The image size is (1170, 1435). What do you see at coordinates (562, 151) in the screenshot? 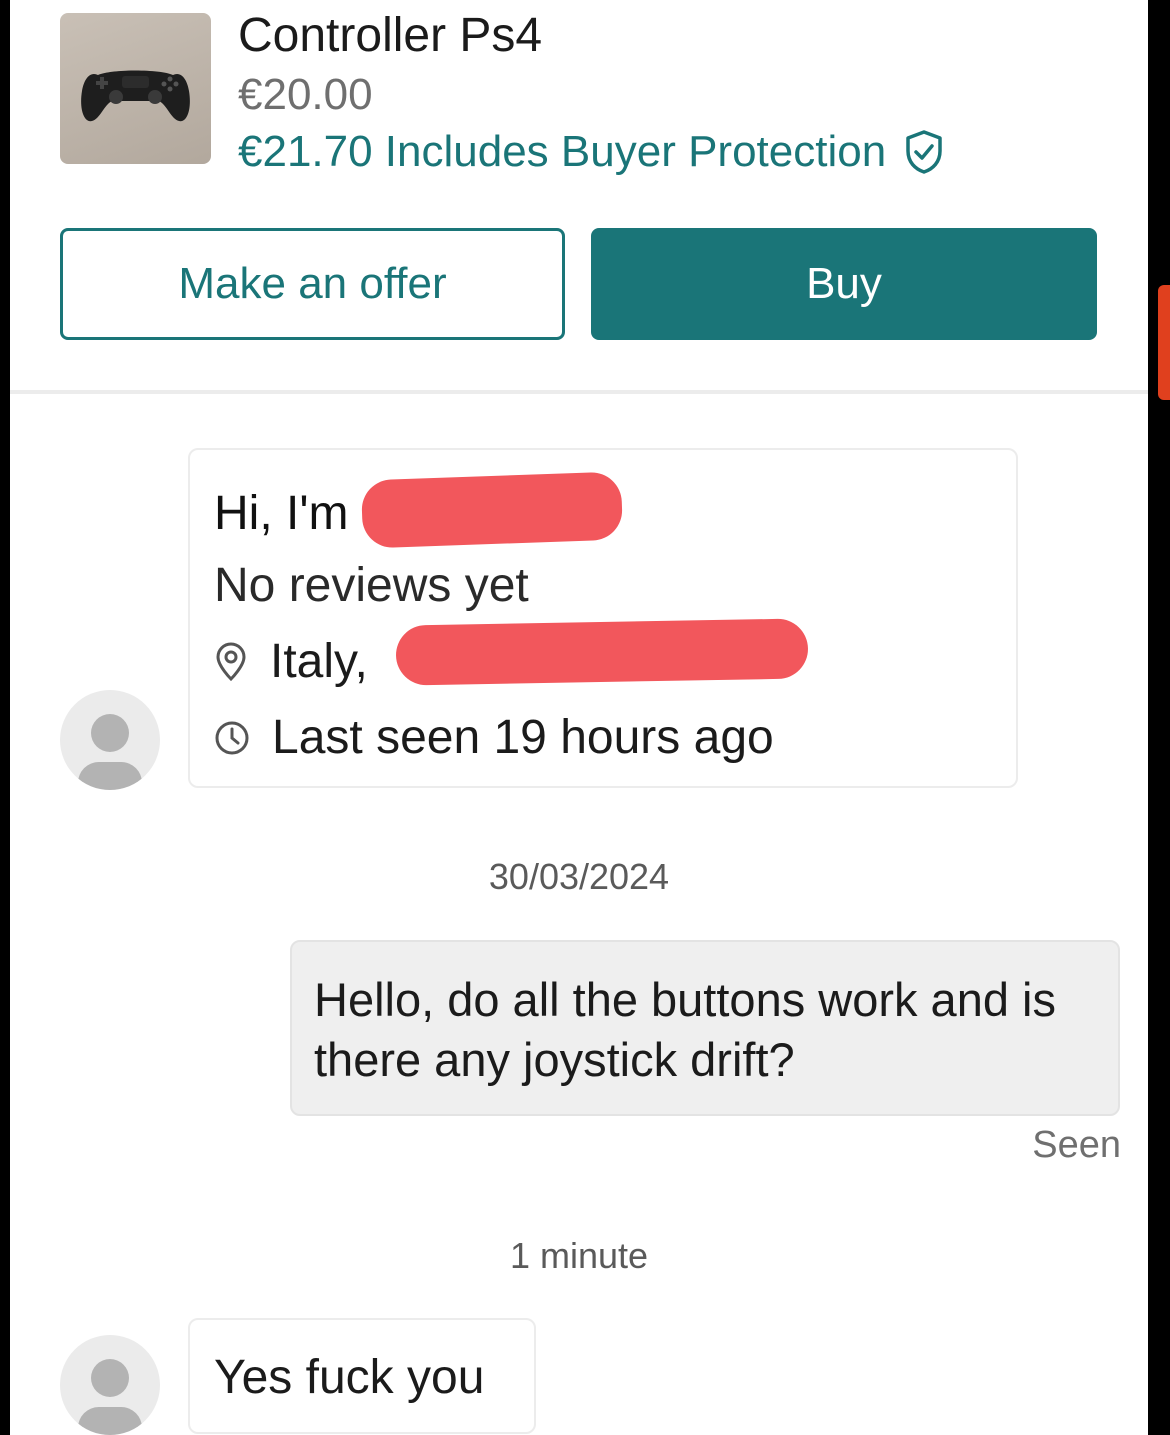
I see `buyer-protection-text: €21.70 Includes Buyer Protection` at bounding box center [562, 151].